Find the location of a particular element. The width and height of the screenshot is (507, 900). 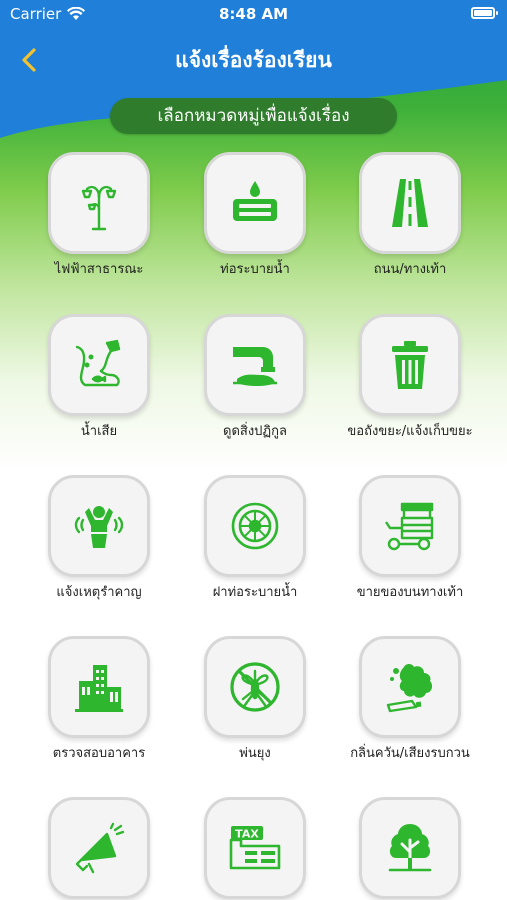

category-tile-manhole is located at coordinates (255, 526).